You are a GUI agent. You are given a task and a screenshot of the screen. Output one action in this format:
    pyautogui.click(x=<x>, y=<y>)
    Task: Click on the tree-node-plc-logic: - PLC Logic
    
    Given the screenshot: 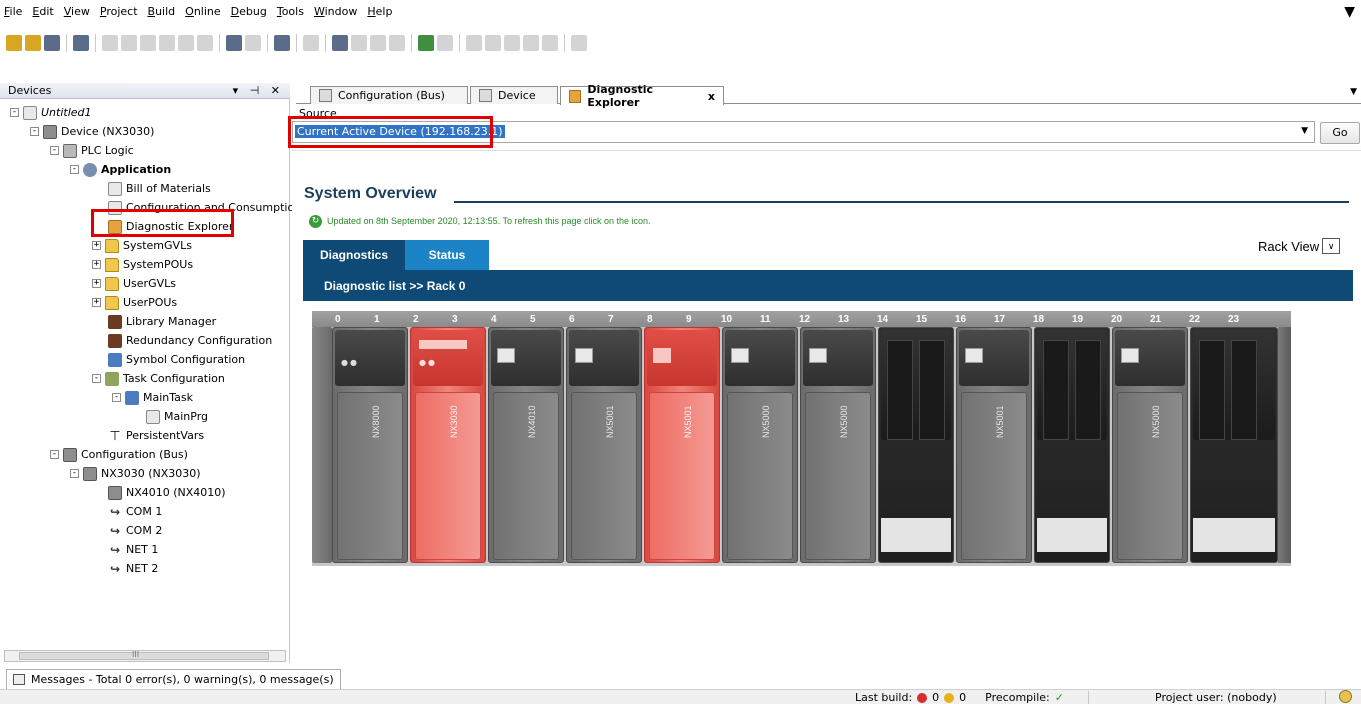 What is the action you would take?
    pyautogui.click(x=92, y=150)
    